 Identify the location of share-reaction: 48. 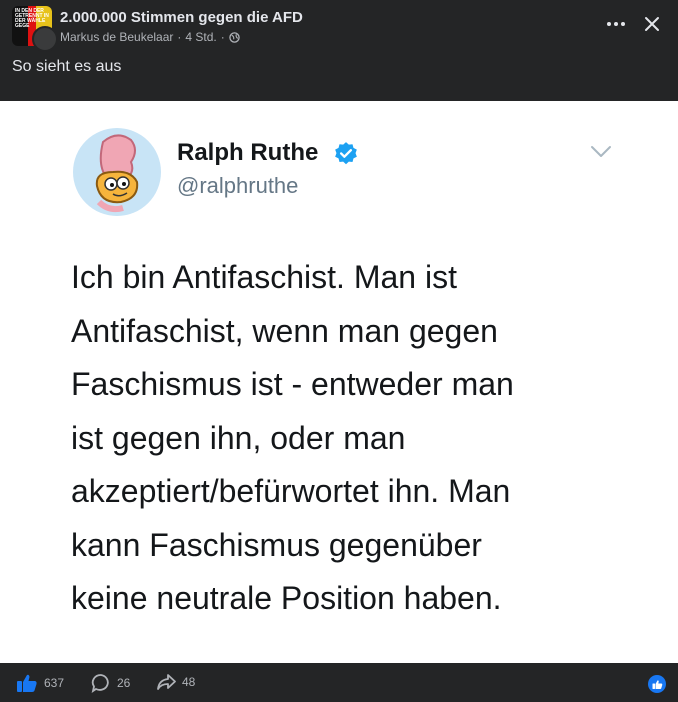
(175, 682).